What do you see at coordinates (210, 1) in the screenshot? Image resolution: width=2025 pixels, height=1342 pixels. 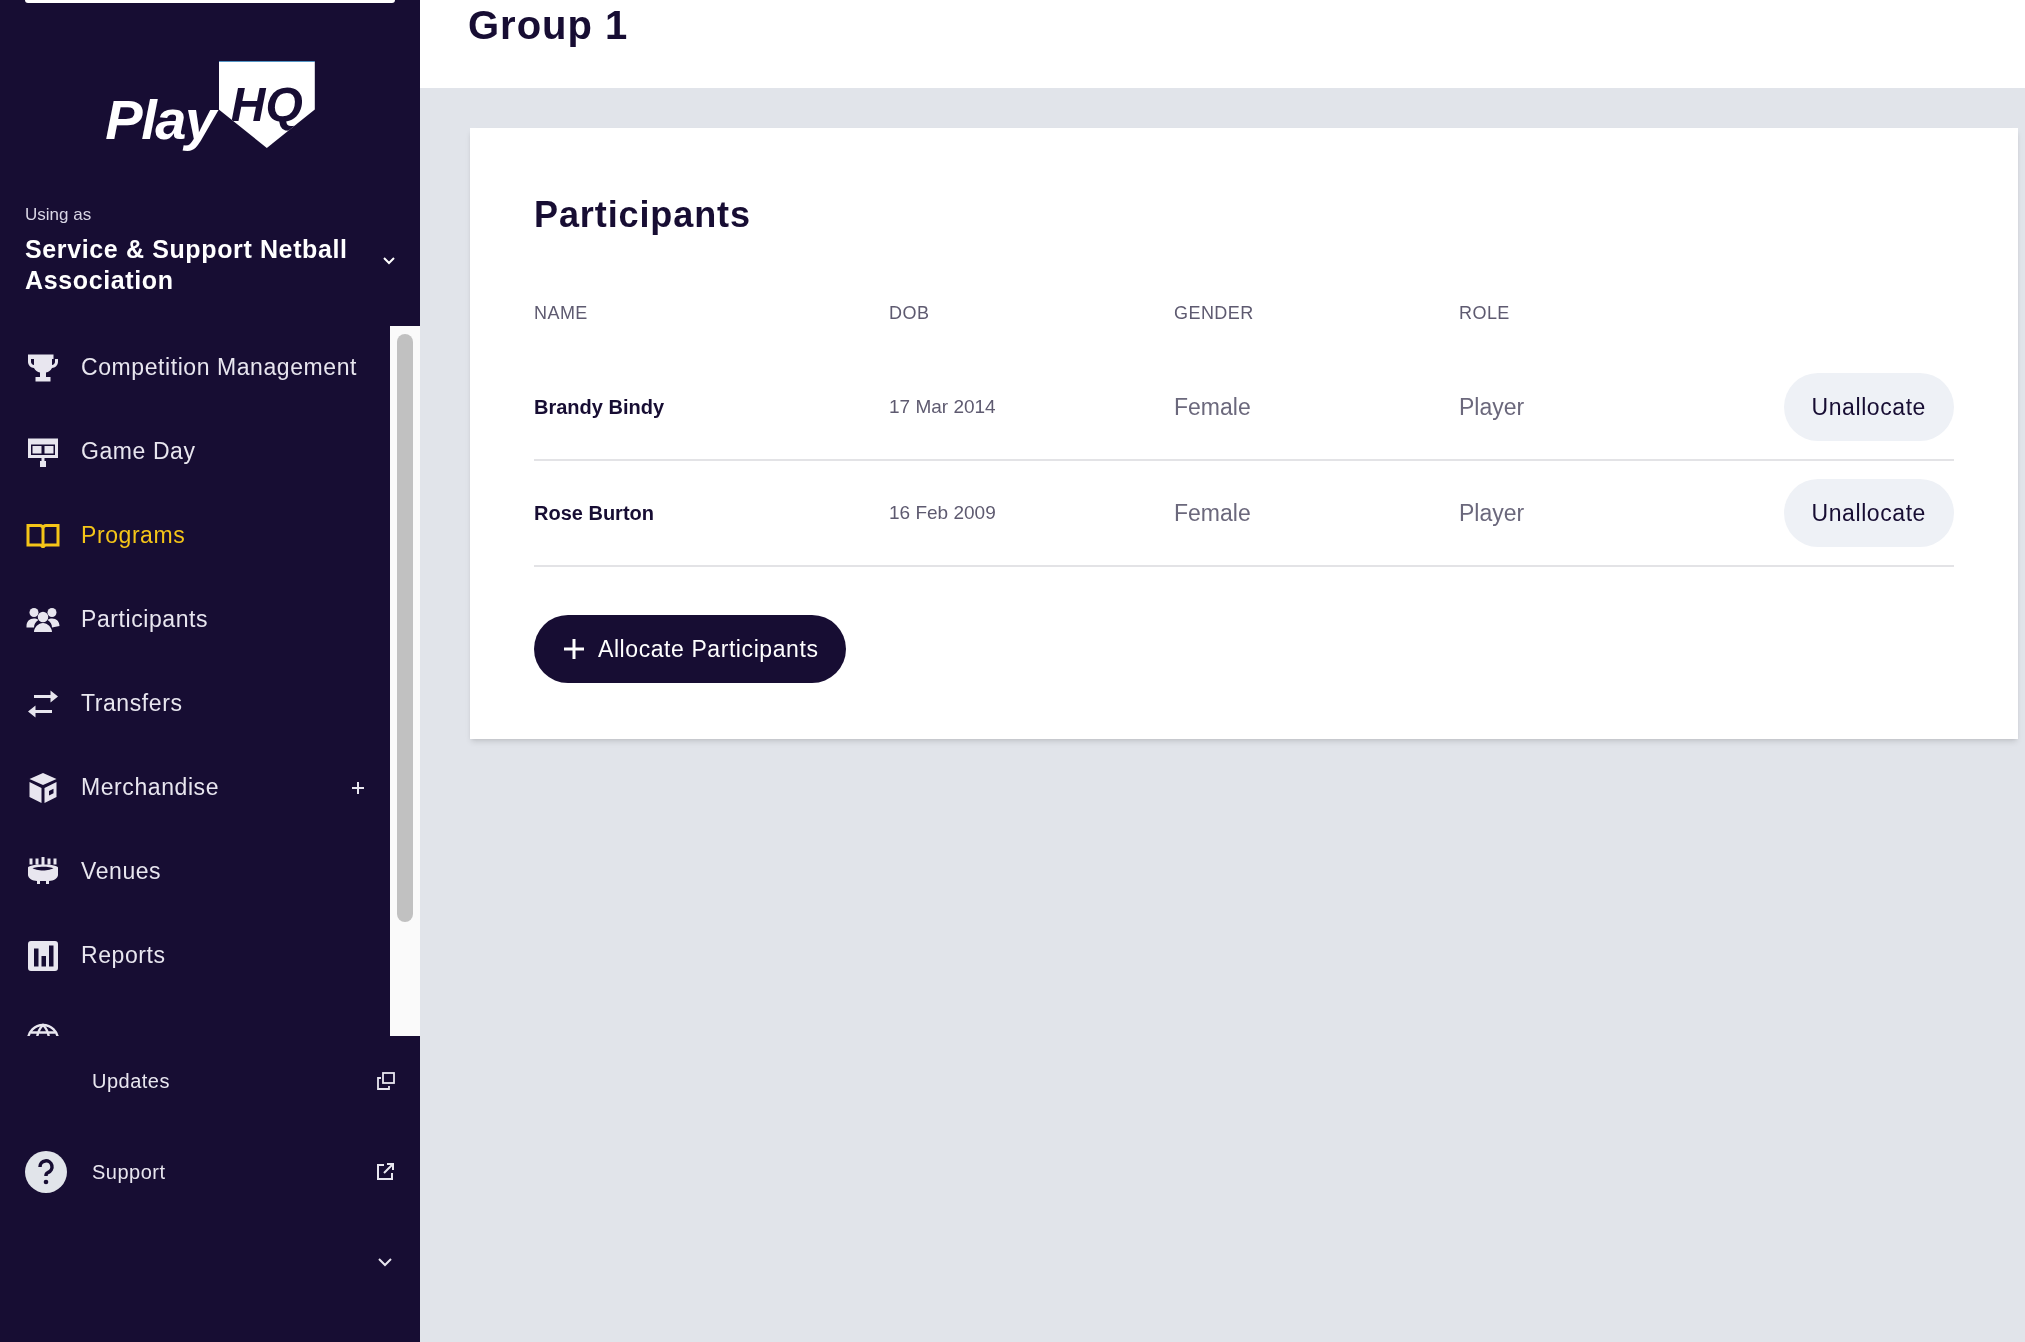 I see `search-field` at bounding box center [210, 1].